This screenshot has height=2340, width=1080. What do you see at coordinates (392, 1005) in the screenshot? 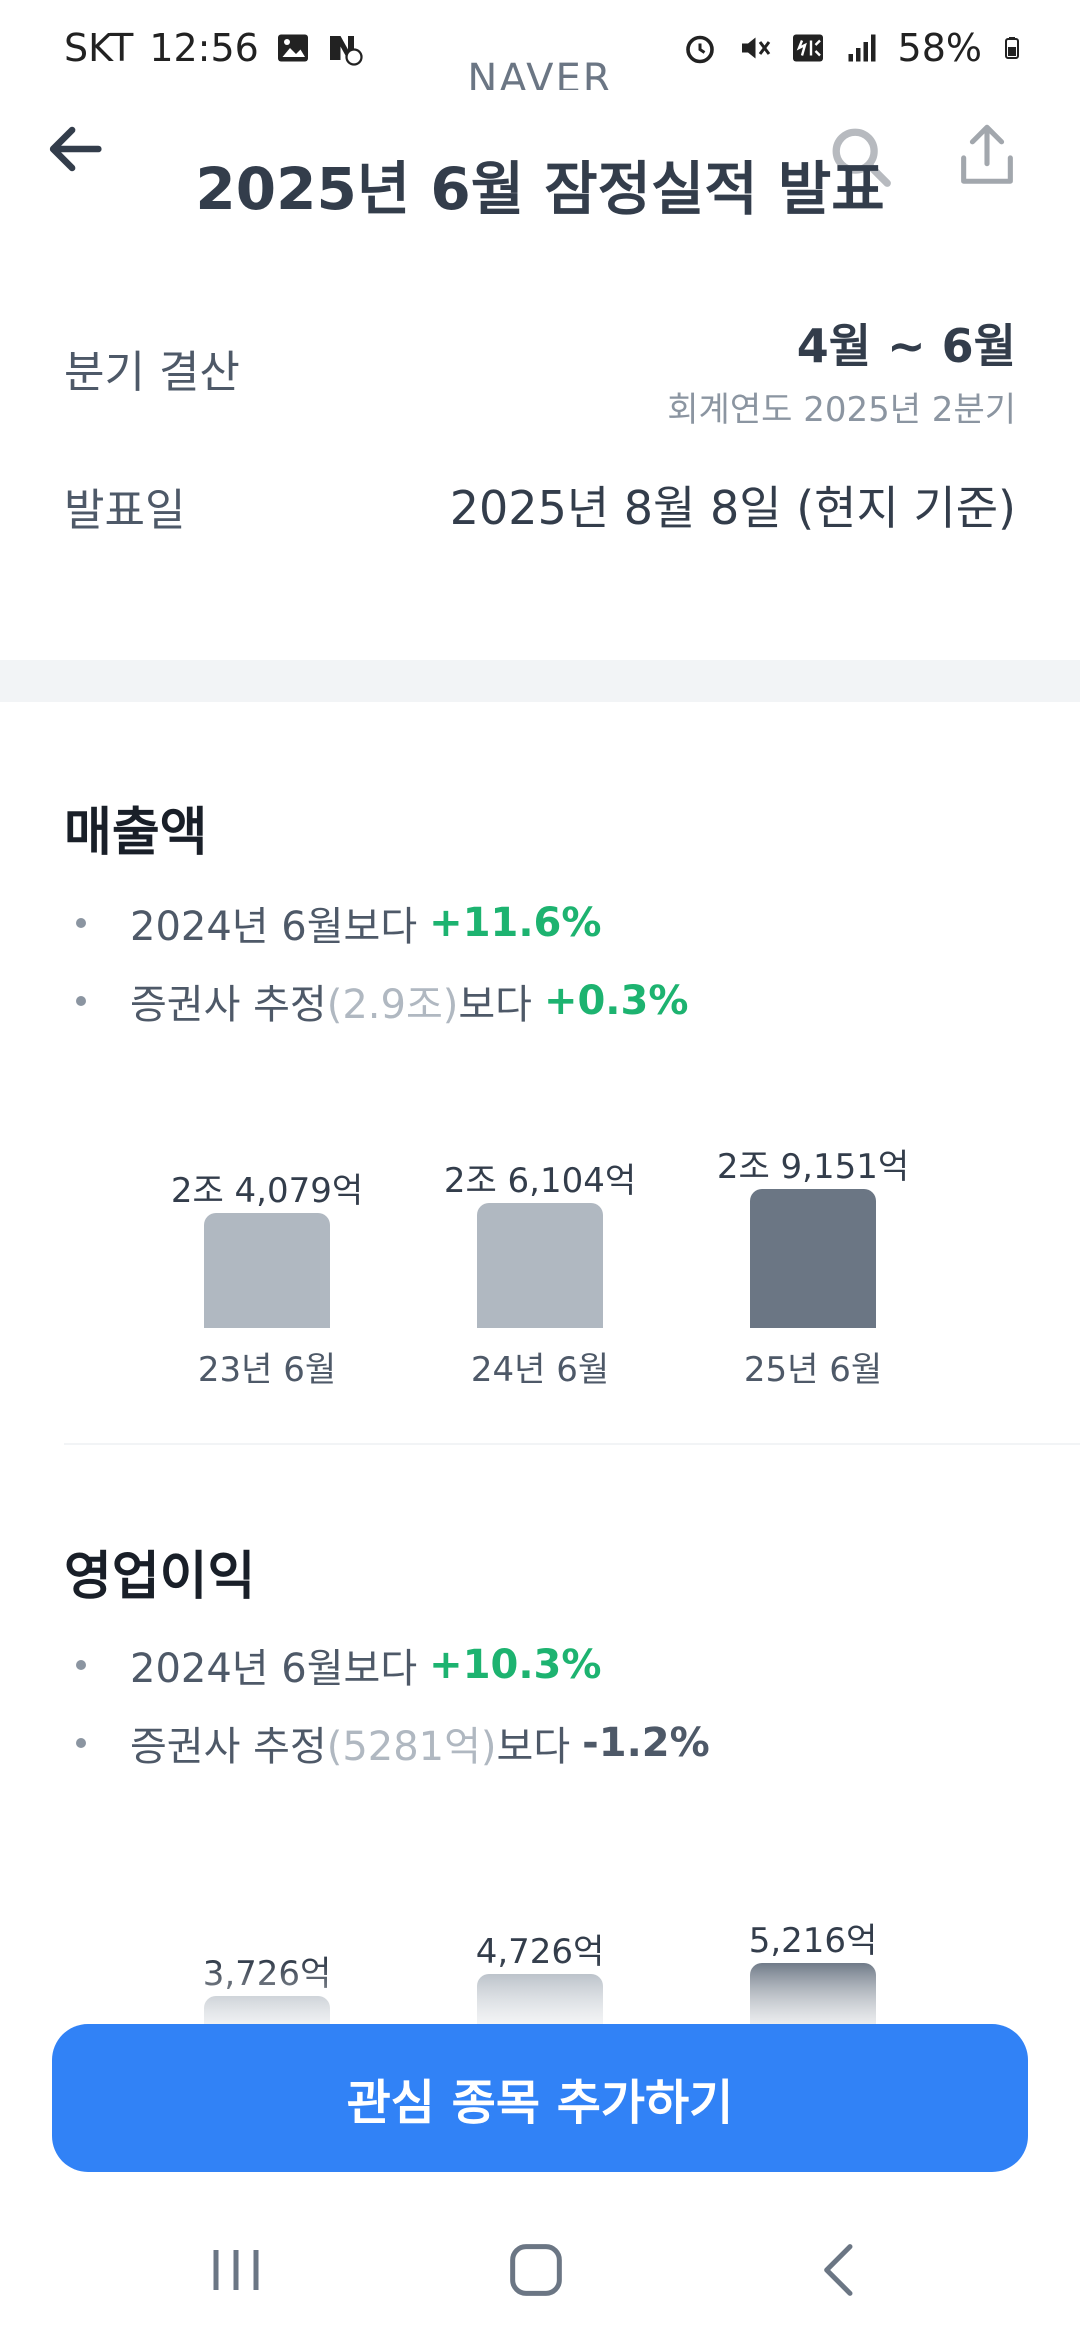
I see `revenue-estimate-value: (2.9조)` at bounding box center [392, 1005].